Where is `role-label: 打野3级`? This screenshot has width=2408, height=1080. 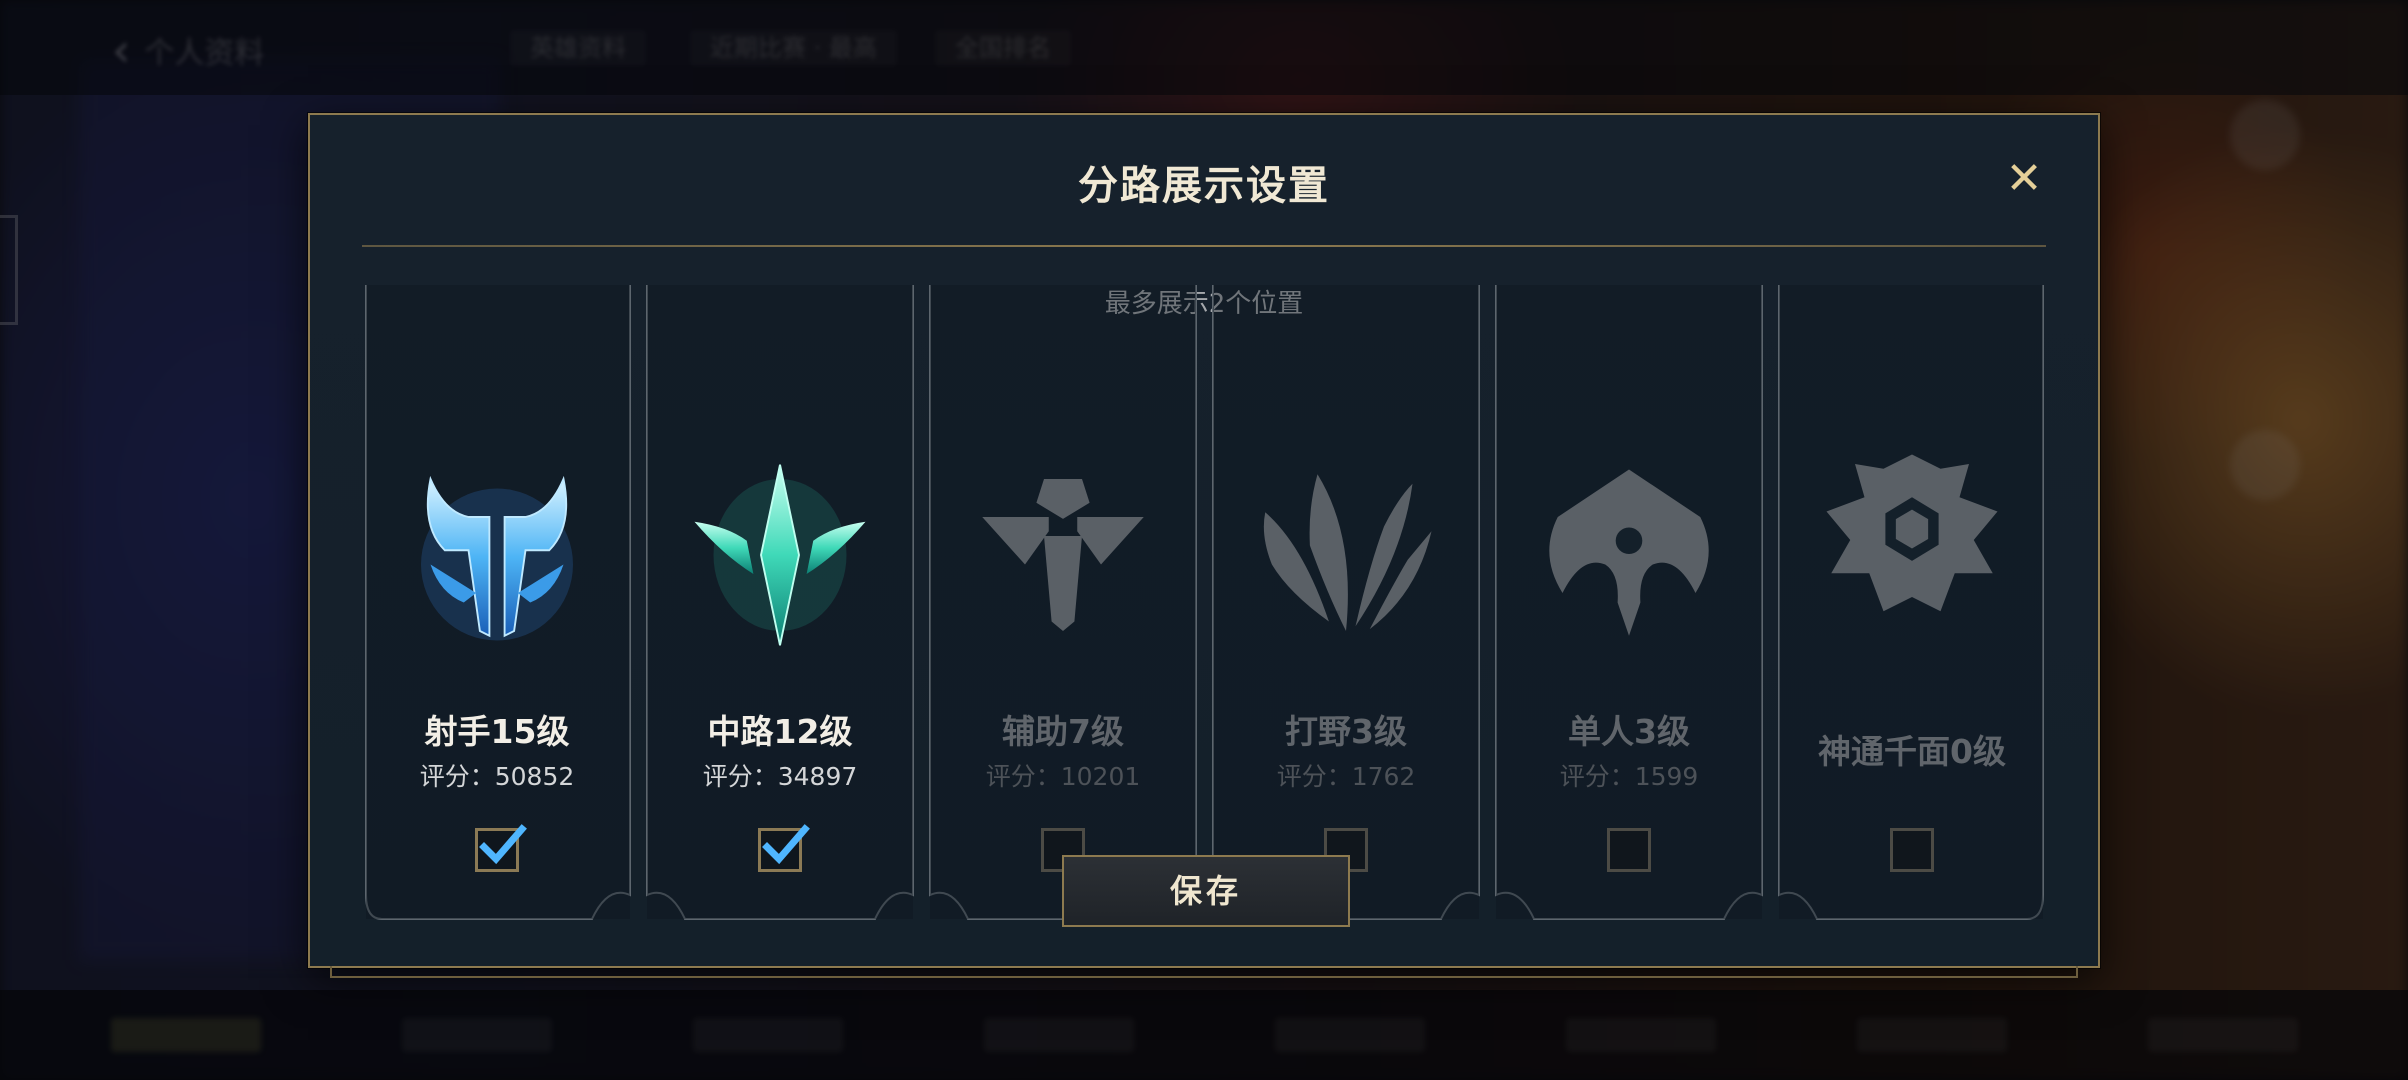 role-label: 打野3级 is located at coordinates (1346, 731).